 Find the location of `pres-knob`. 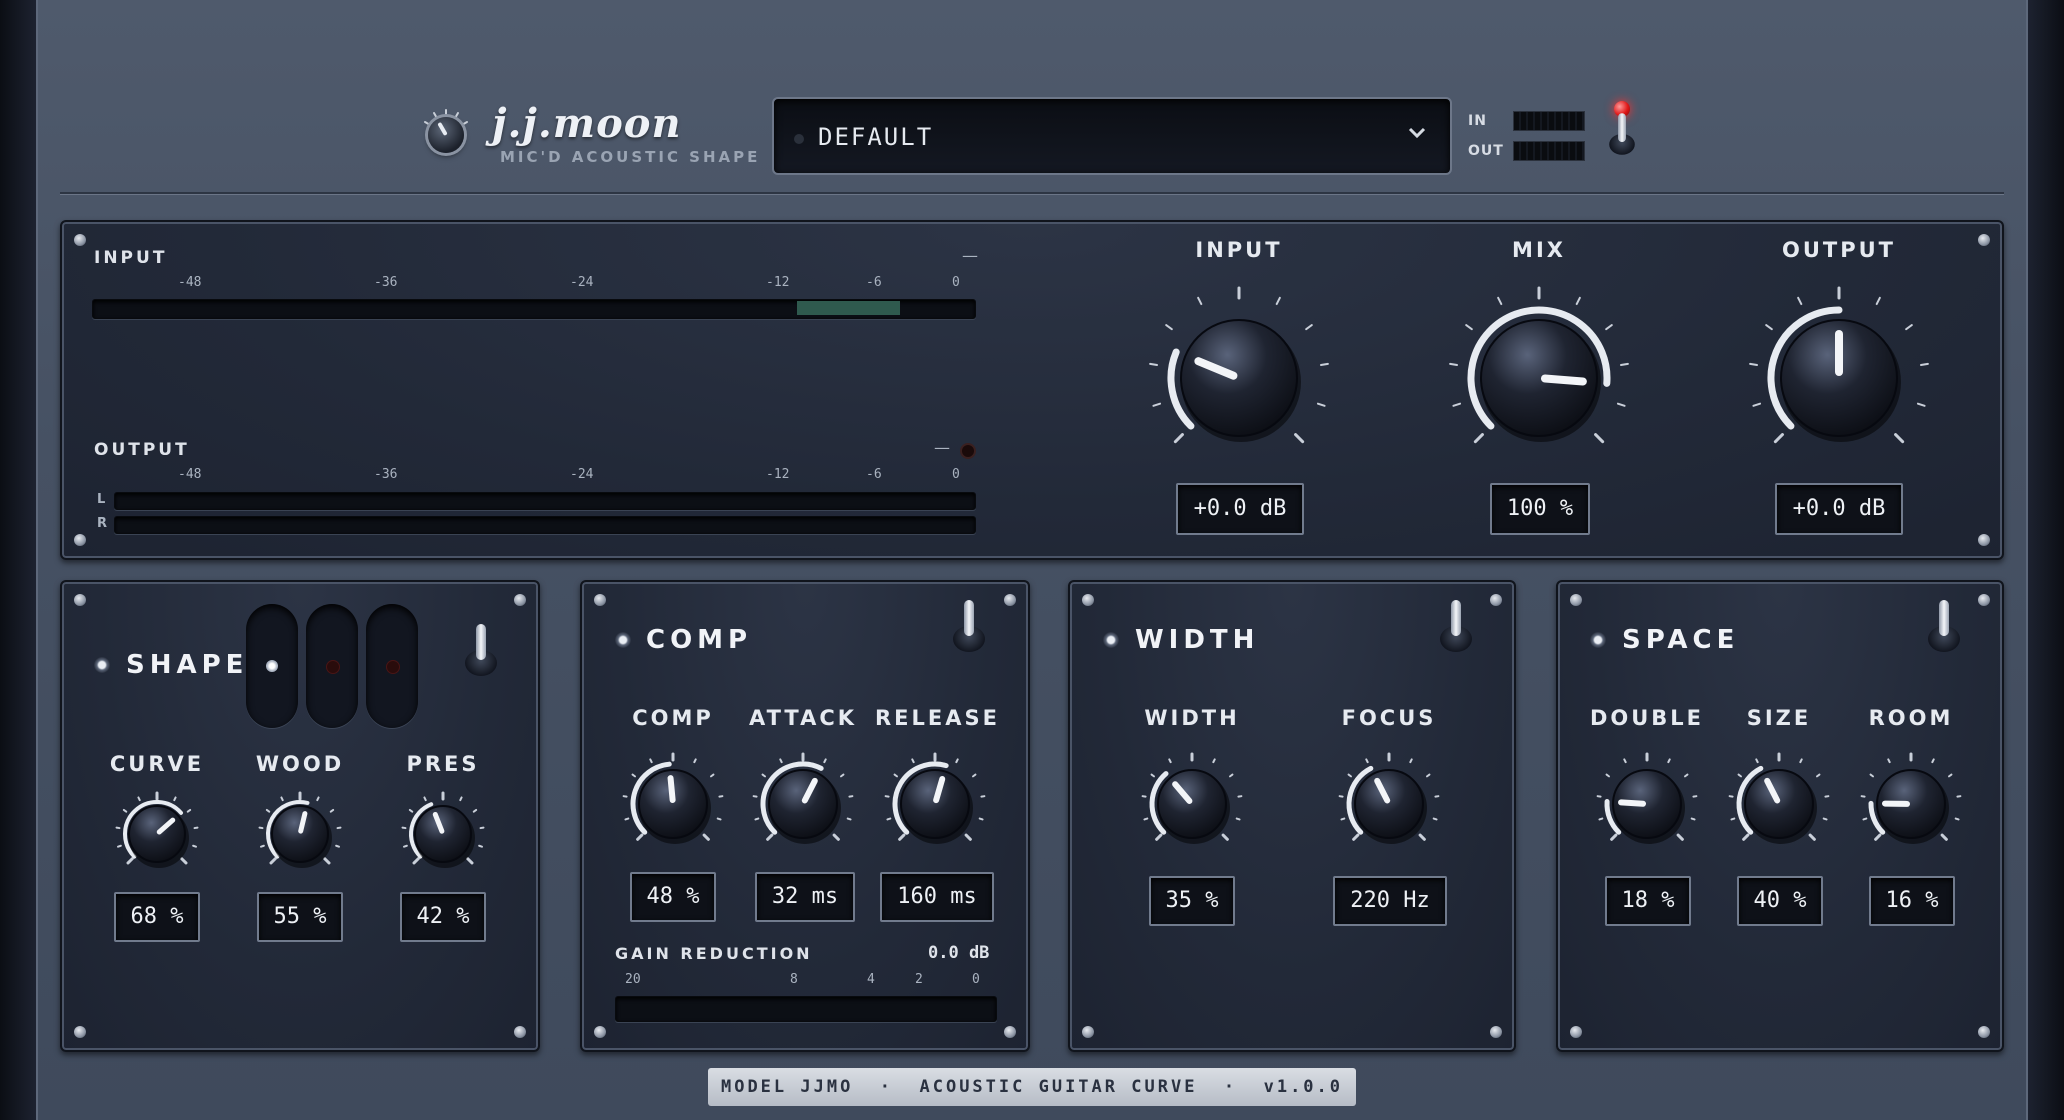

pres-knob is located at coordinates (443, 834).